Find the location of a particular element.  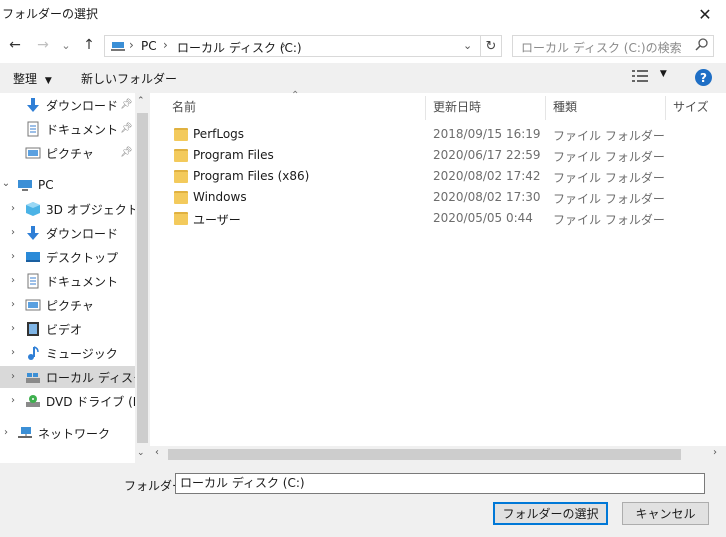

column-header-modified: 更新日時 is located at coordinates (457, 106).